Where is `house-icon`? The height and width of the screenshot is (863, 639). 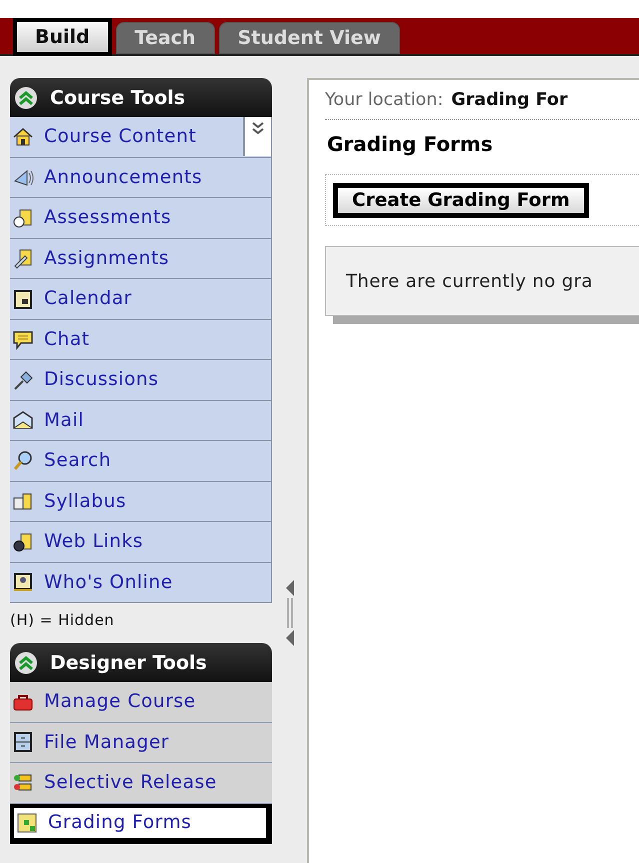 house-icon is located at coordinates (23, 137).